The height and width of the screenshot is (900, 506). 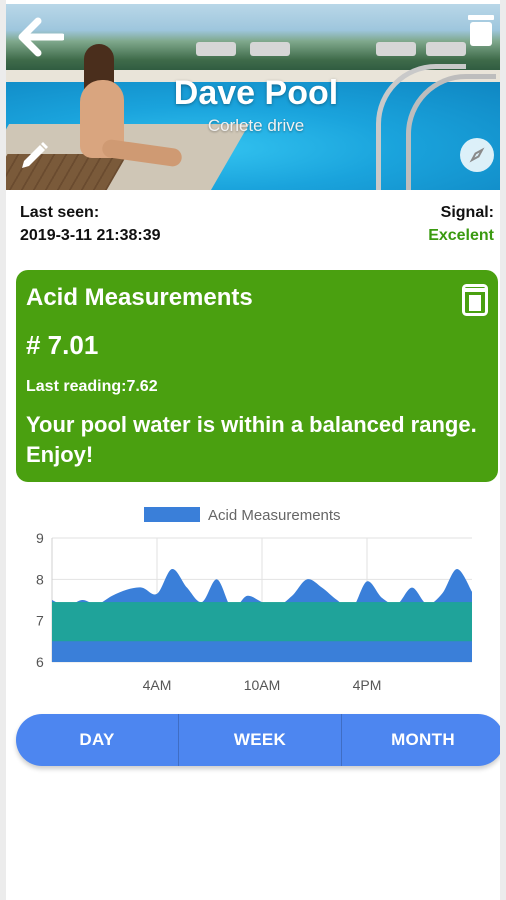 What do you see at coordinates (256, 125) in the screenshot?
I see `pool-address: Corlete drive` at bounding box center [256, 125].